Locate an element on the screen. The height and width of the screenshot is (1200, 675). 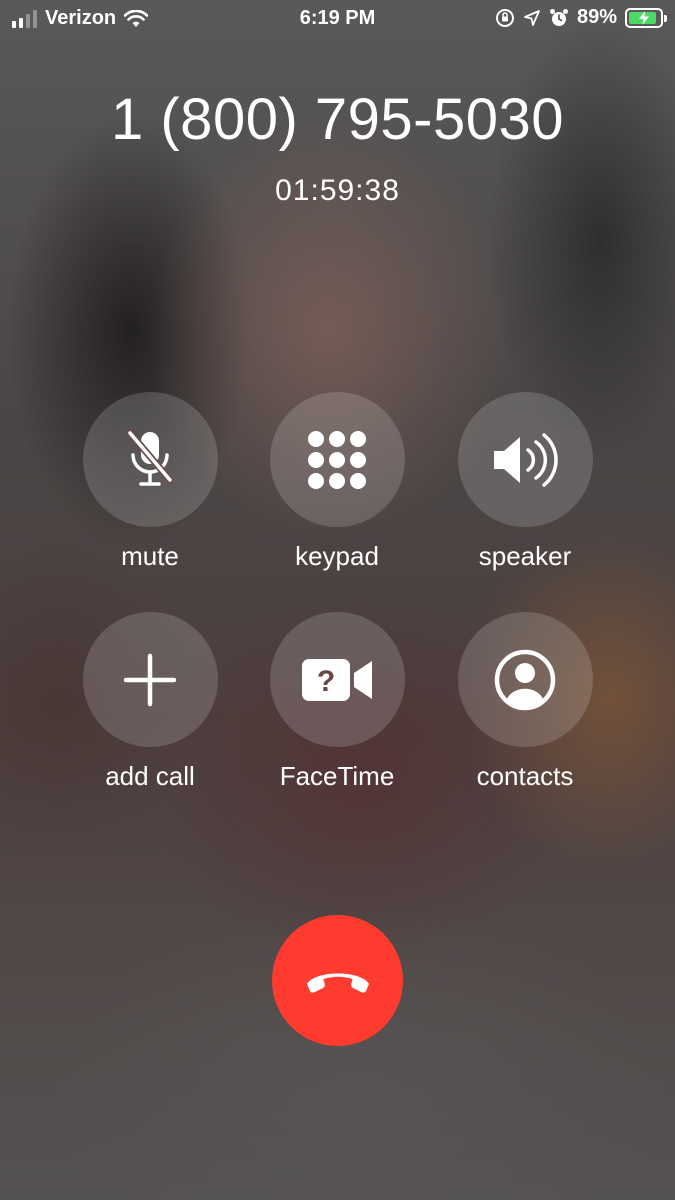
contact-icon is located at coordinates (525, 679).